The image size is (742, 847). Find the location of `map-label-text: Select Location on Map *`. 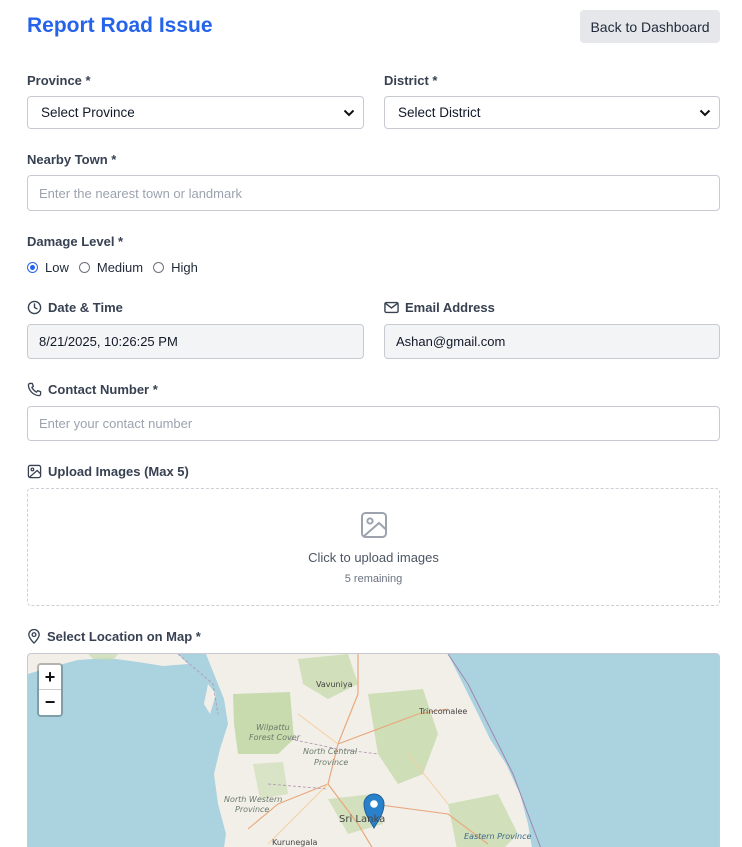

map-label-text: Select Location on Map * is located at coordinates (124, 636).